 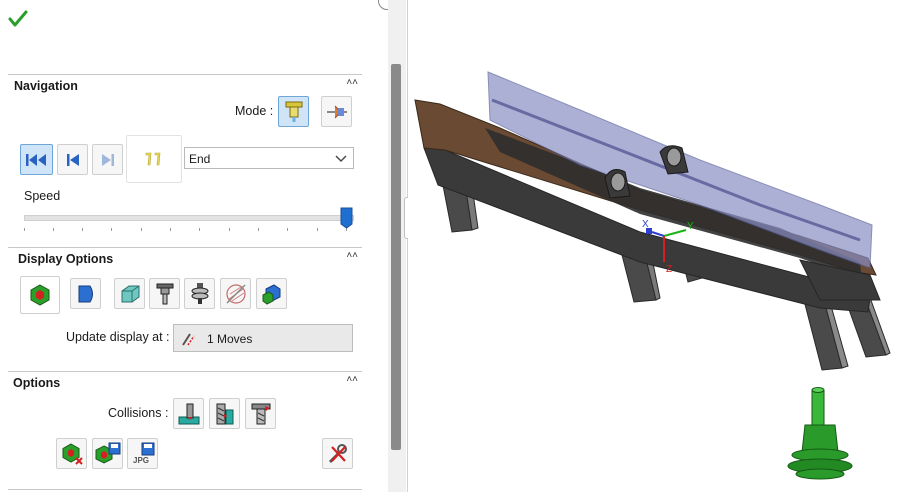 I want to click on update-display-label: Update display at :, so click(x=118, y=337).